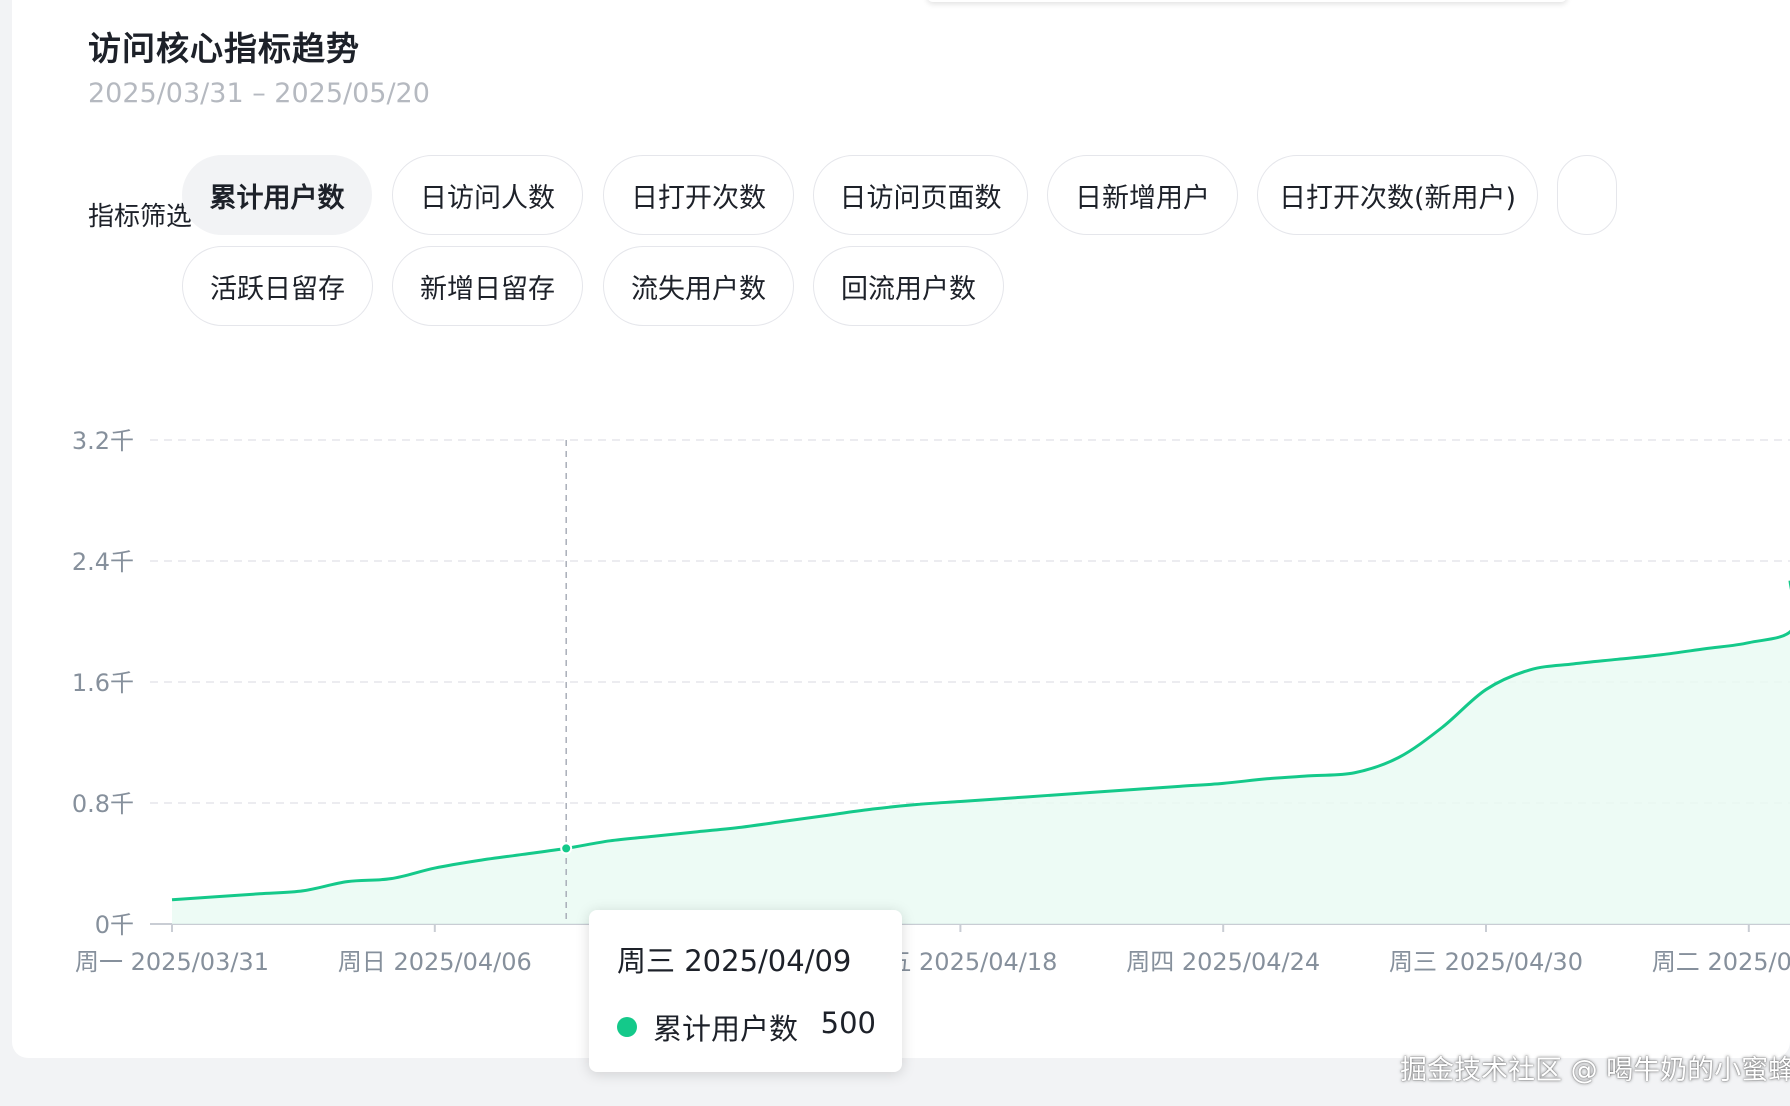 This screenshot has height=1106, width=1790. I want to click on x-tick-label: 周三 2025/04/30, so click(1486, 962).